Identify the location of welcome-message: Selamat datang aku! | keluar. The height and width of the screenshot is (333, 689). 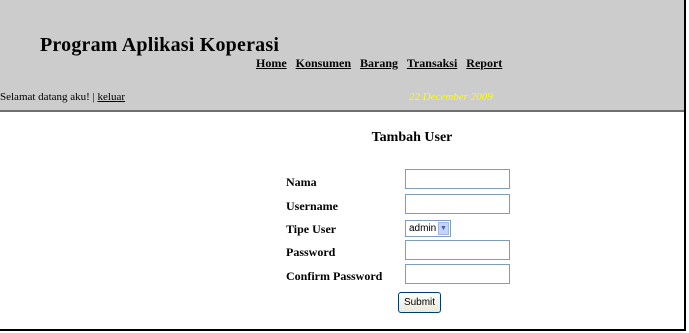
(62, 97).